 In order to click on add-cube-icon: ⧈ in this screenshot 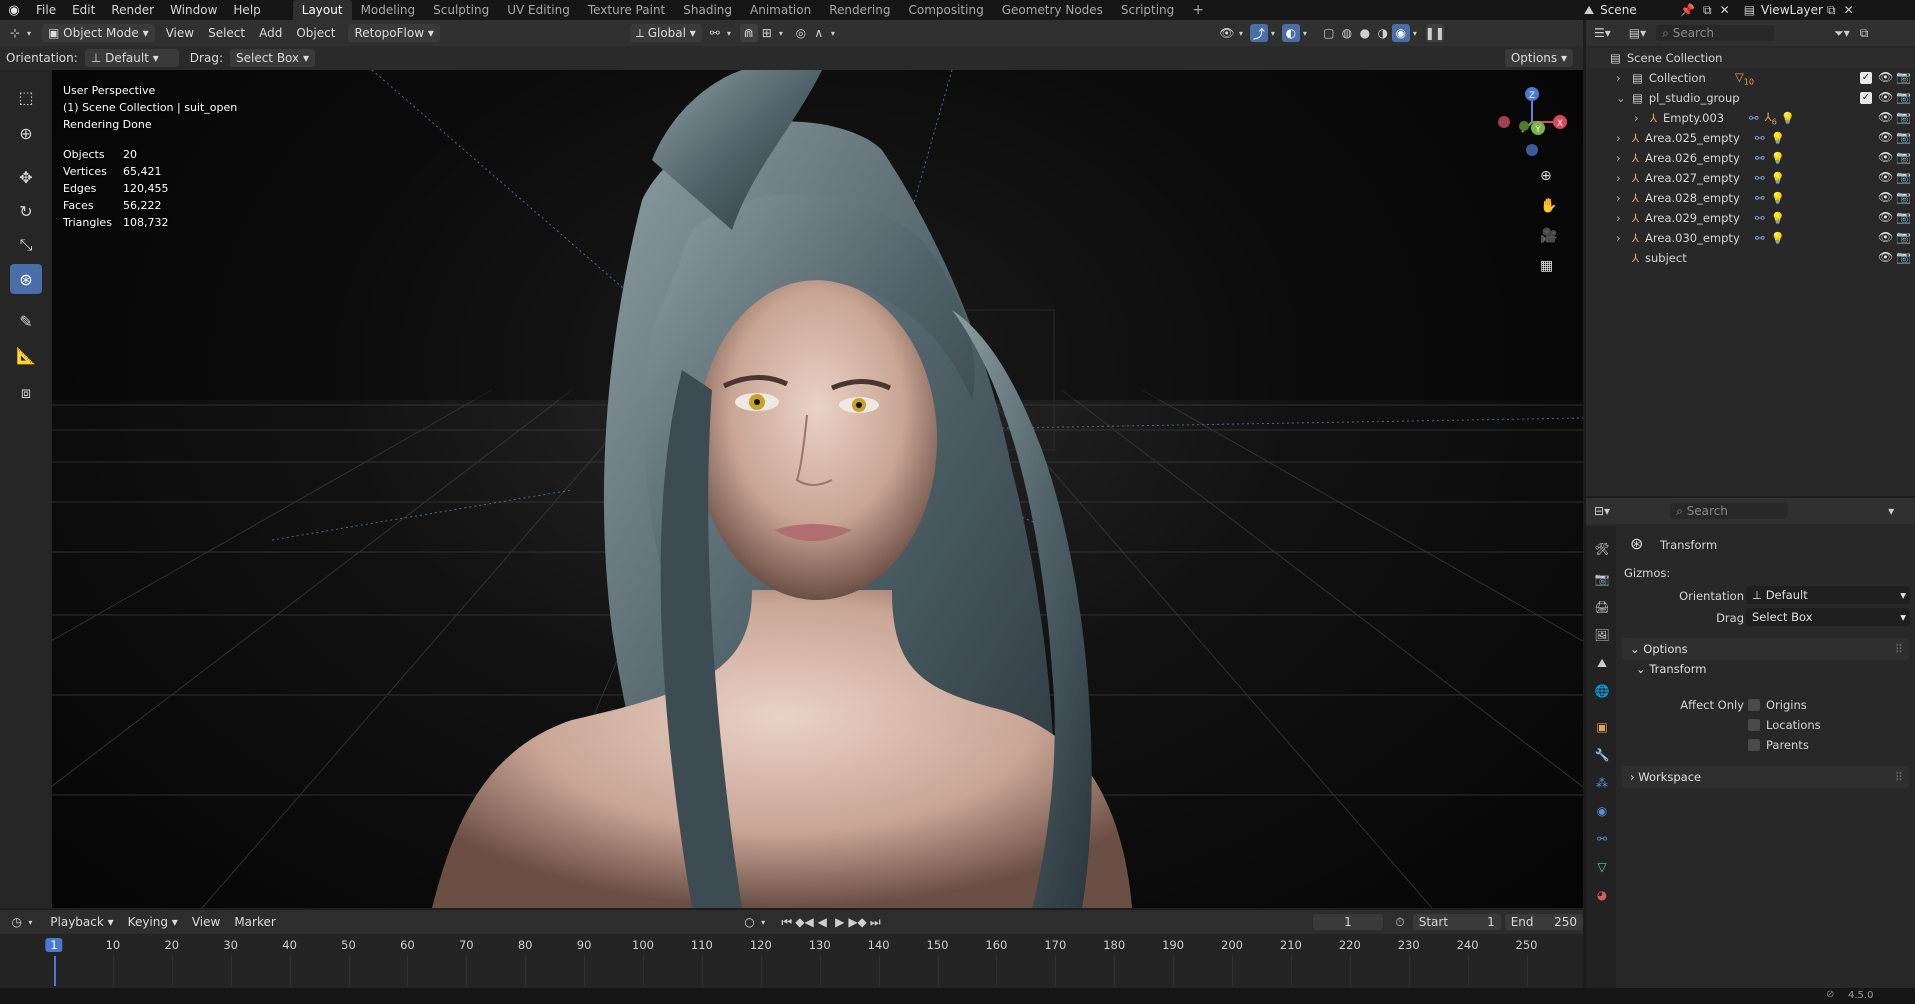, I will do `click(26, 393)`.